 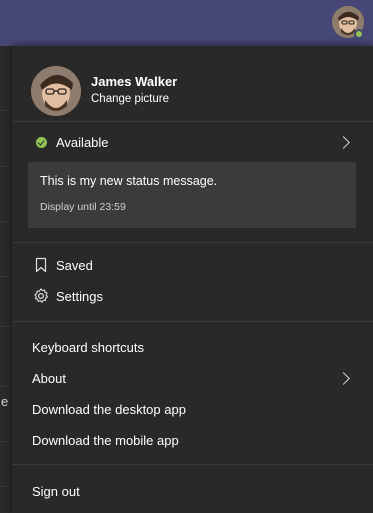 What do you see at coordinates (134, 81) in the screenshot?
I see `profile-name: James Walker` at bounding box center [134, 81].